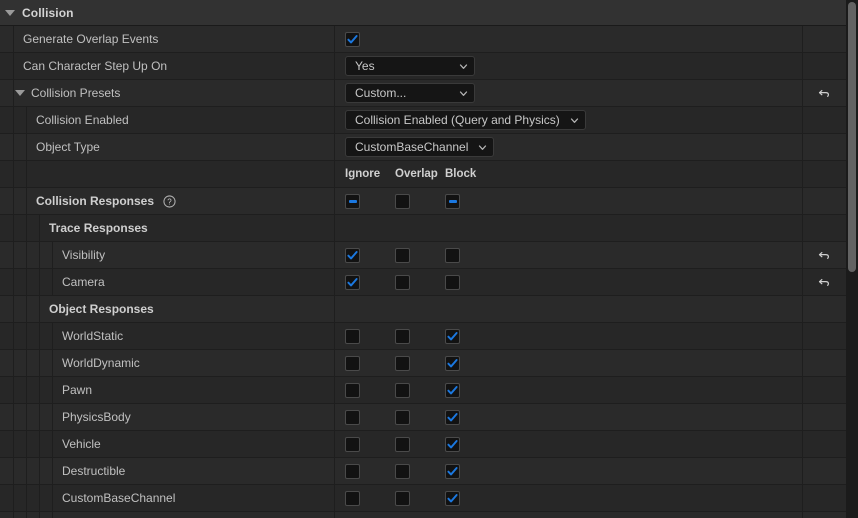  I want to click on checkbox-collision-responses-ignore, so click(352, 201).